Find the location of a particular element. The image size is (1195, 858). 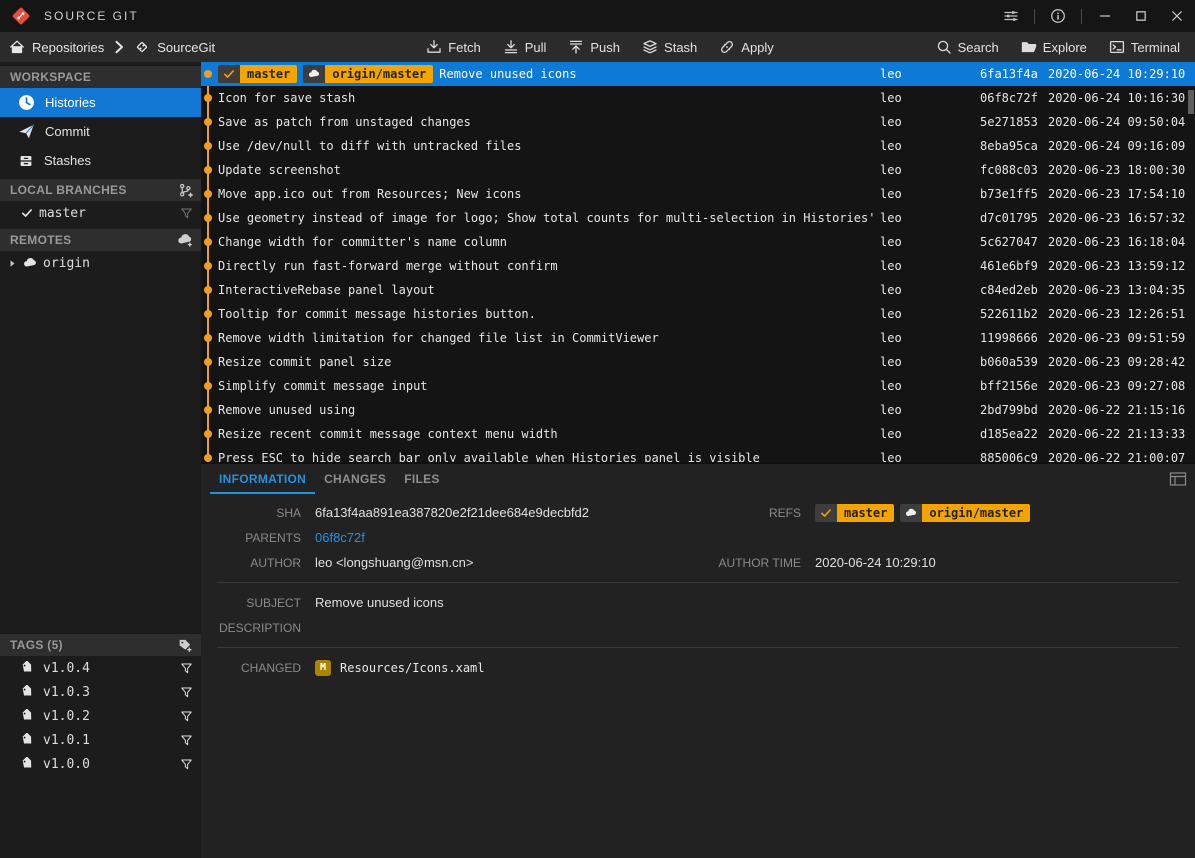

commit-sha: b73e1ff5 is located at coordinates (1009, 194).